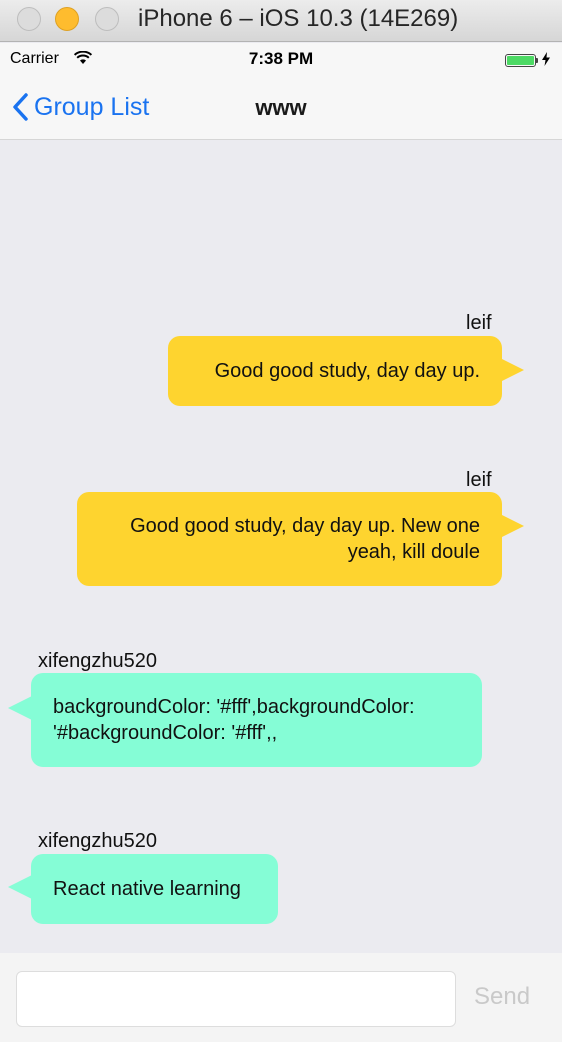  I want to click on status-time: 7:38 PM, so click(281, 58).